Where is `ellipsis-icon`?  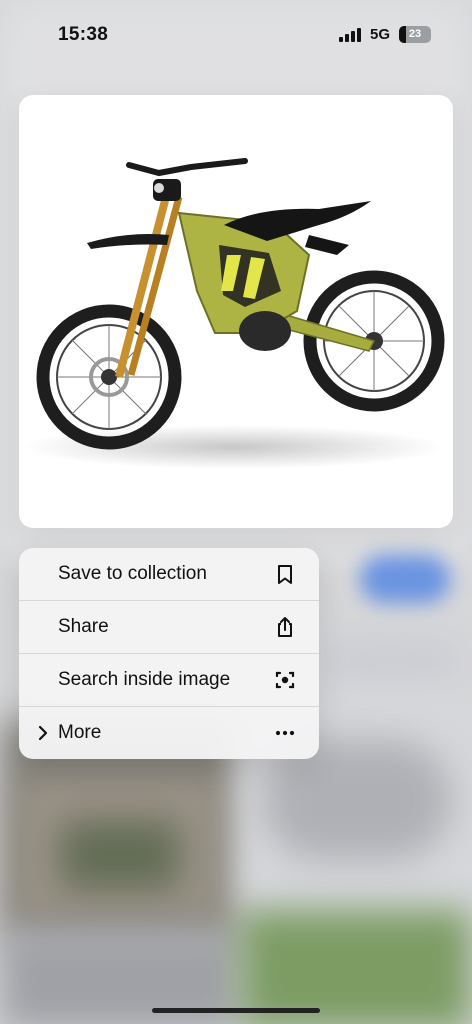
ellipsis-icon is located at coordinates (285, 733).